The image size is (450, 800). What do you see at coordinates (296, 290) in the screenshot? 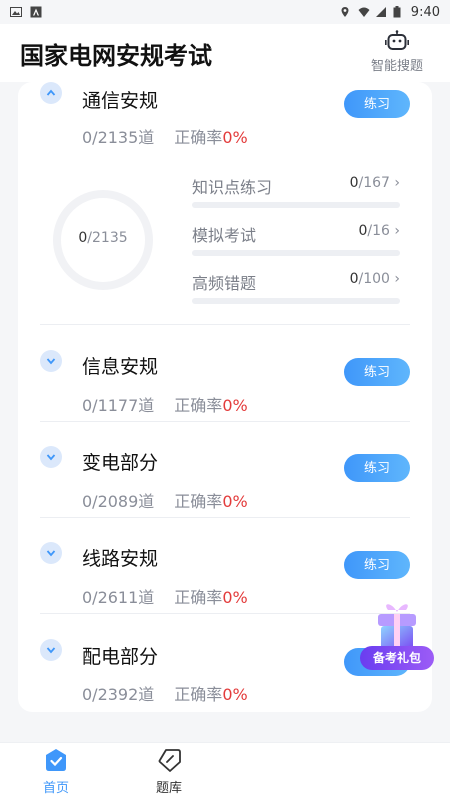
I see `subitem-frequent-mistakes: 高频错题 0/100 ›` at bounding box center [296, 290].